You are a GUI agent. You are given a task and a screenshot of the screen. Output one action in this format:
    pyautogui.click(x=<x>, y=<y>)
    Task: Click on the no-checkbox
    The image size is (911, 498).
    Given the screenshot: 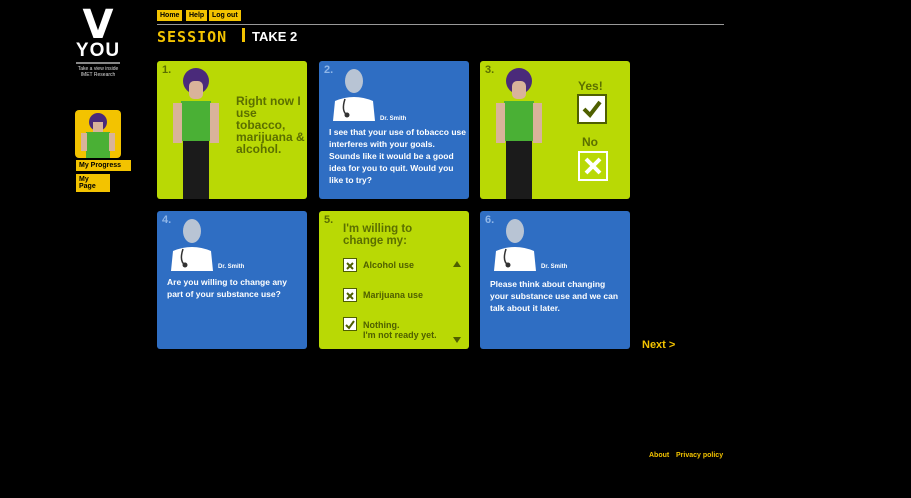 What is the action you would take?
    pyautogui.click(x=593, y=166)
    